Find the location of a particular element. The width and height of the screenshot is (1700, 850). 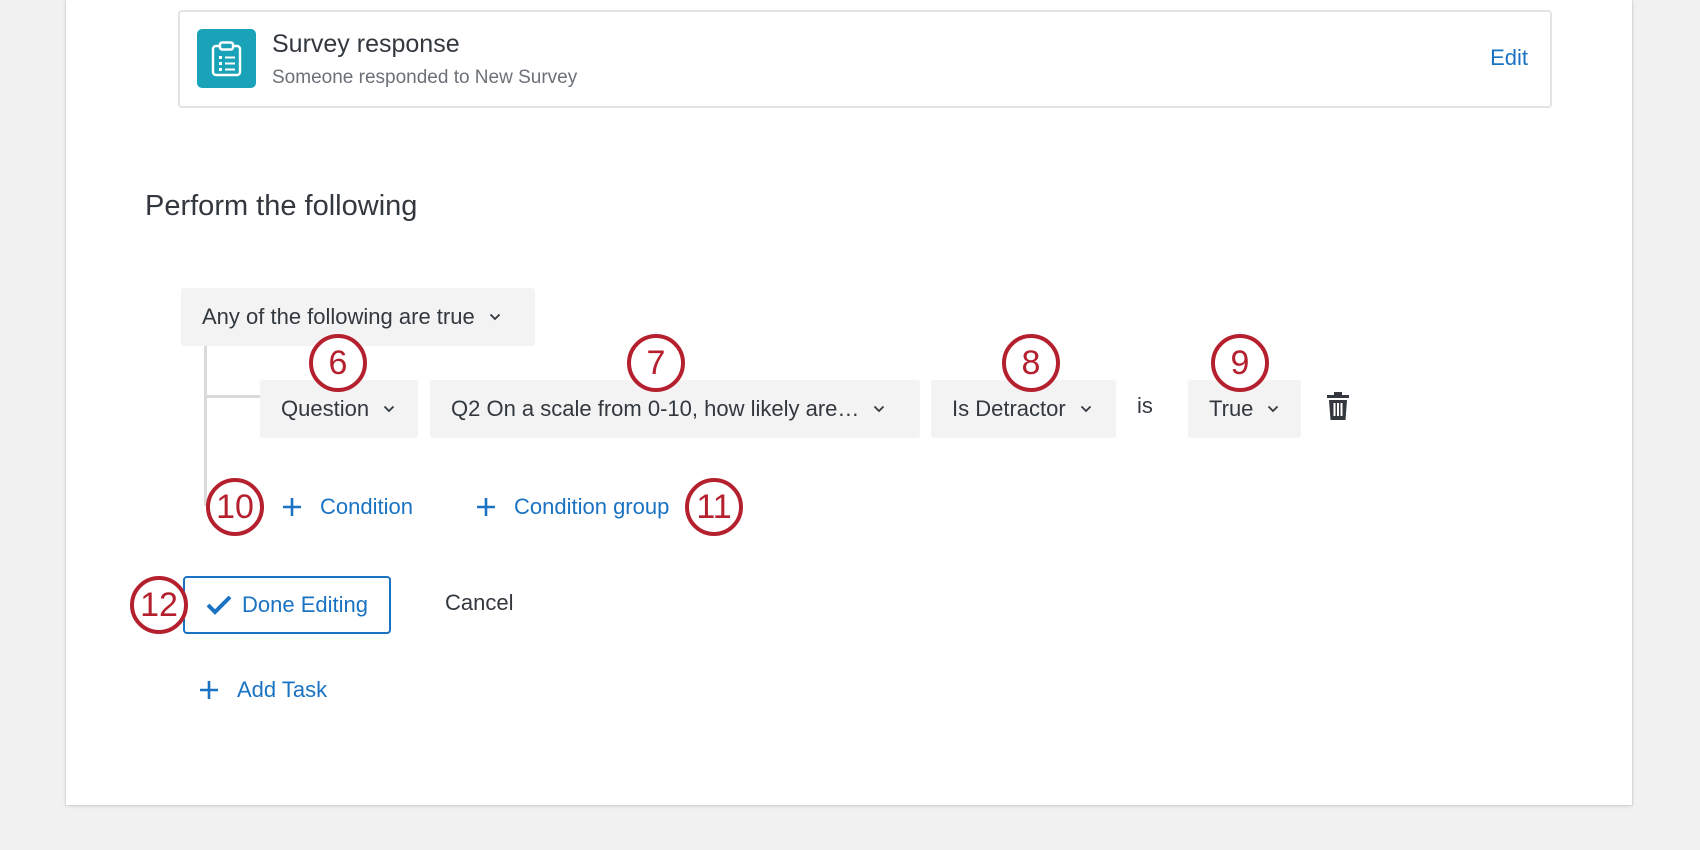

section-title: Perform the following is located at coordinates (281, 206).